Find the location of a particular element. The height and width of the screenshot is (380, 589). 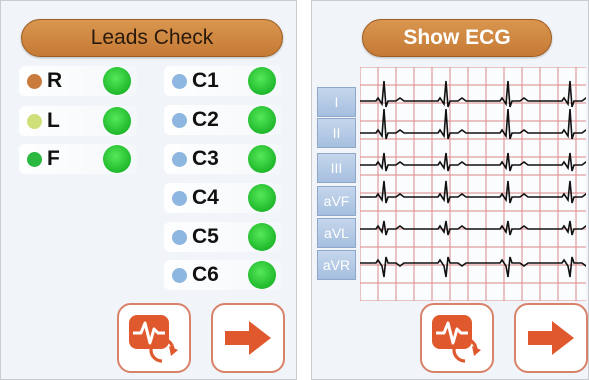

lead-row-f: F is located at coordinates (78, 159).